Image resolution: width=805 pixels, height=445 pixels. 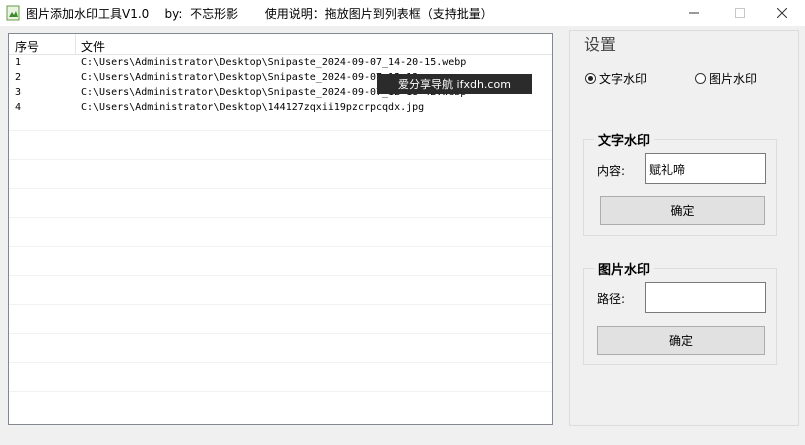 What do you see at coordinates (611, 171) in the screenshot?
I see `content-label: 内容:` at bounding box center [611, 171].